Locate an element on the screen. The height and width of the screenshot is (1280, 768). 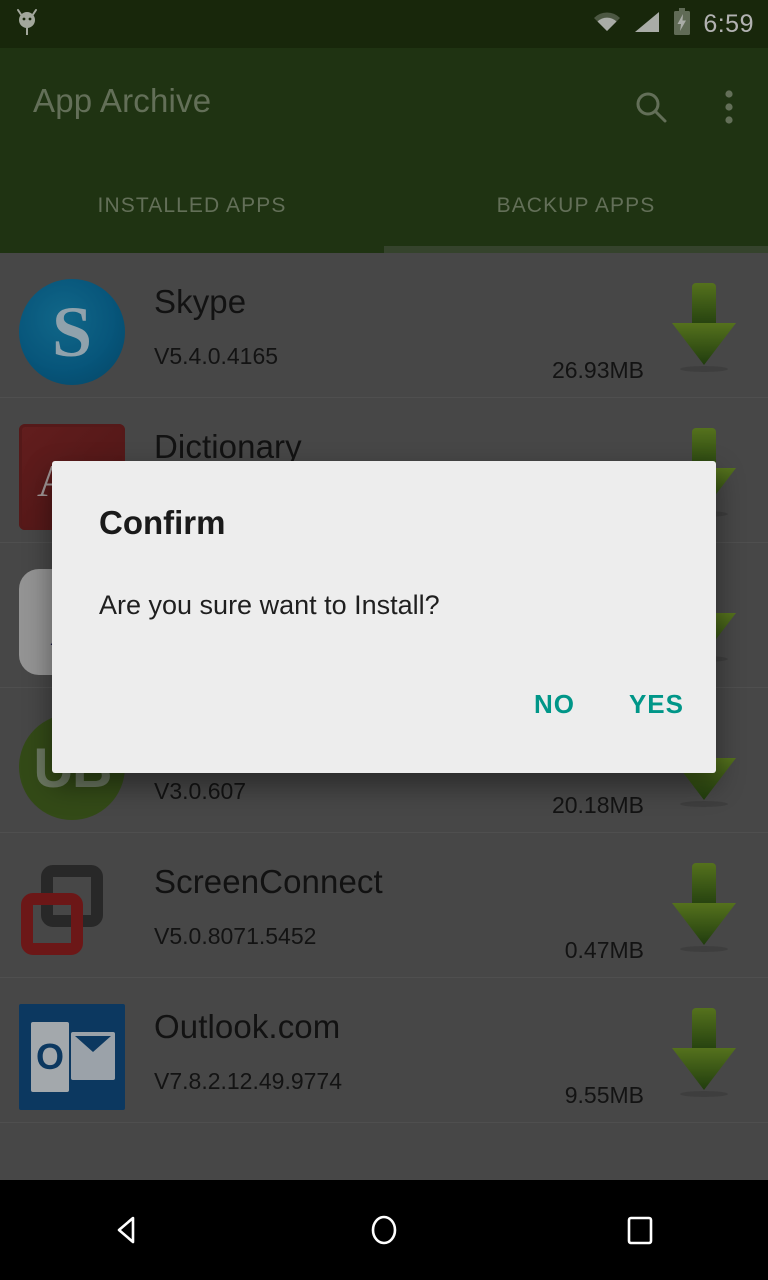
skype-icon: S is located at coordinates (72, 332).